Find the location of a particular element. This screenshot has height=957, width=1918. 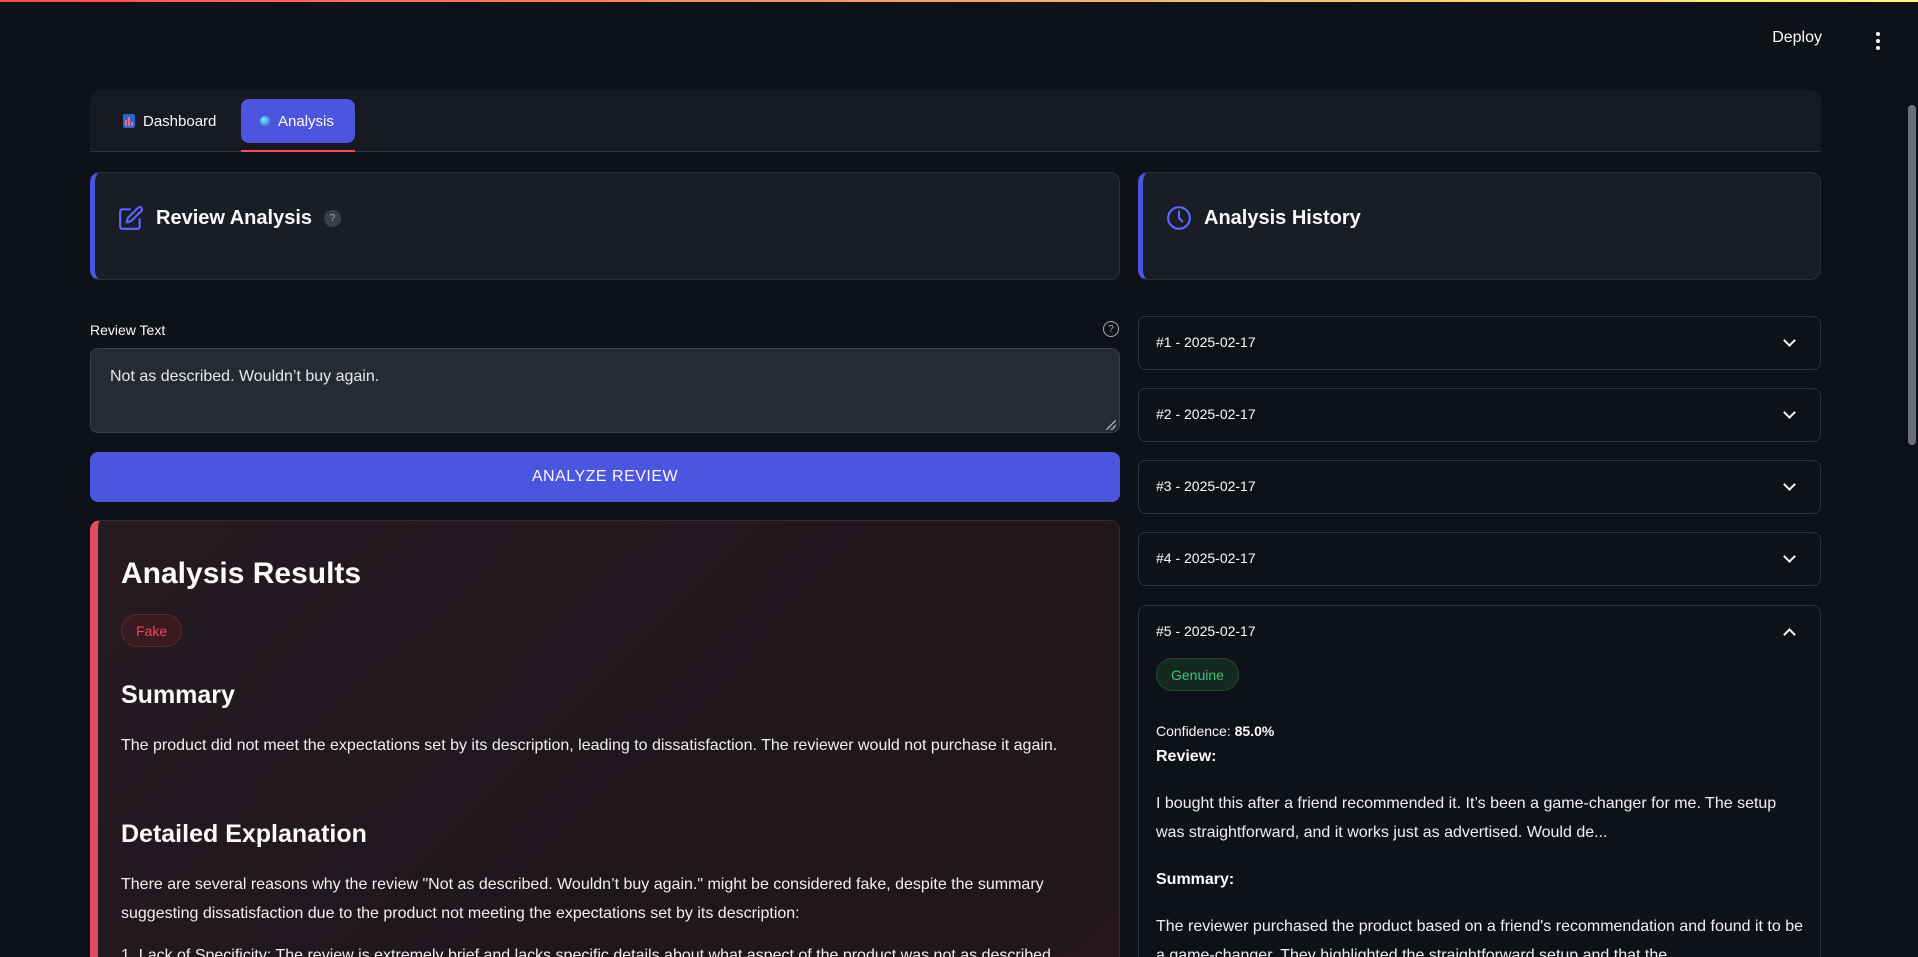

review-analysis-panel: Review Analysis ? is located at coordinates (605, 226).